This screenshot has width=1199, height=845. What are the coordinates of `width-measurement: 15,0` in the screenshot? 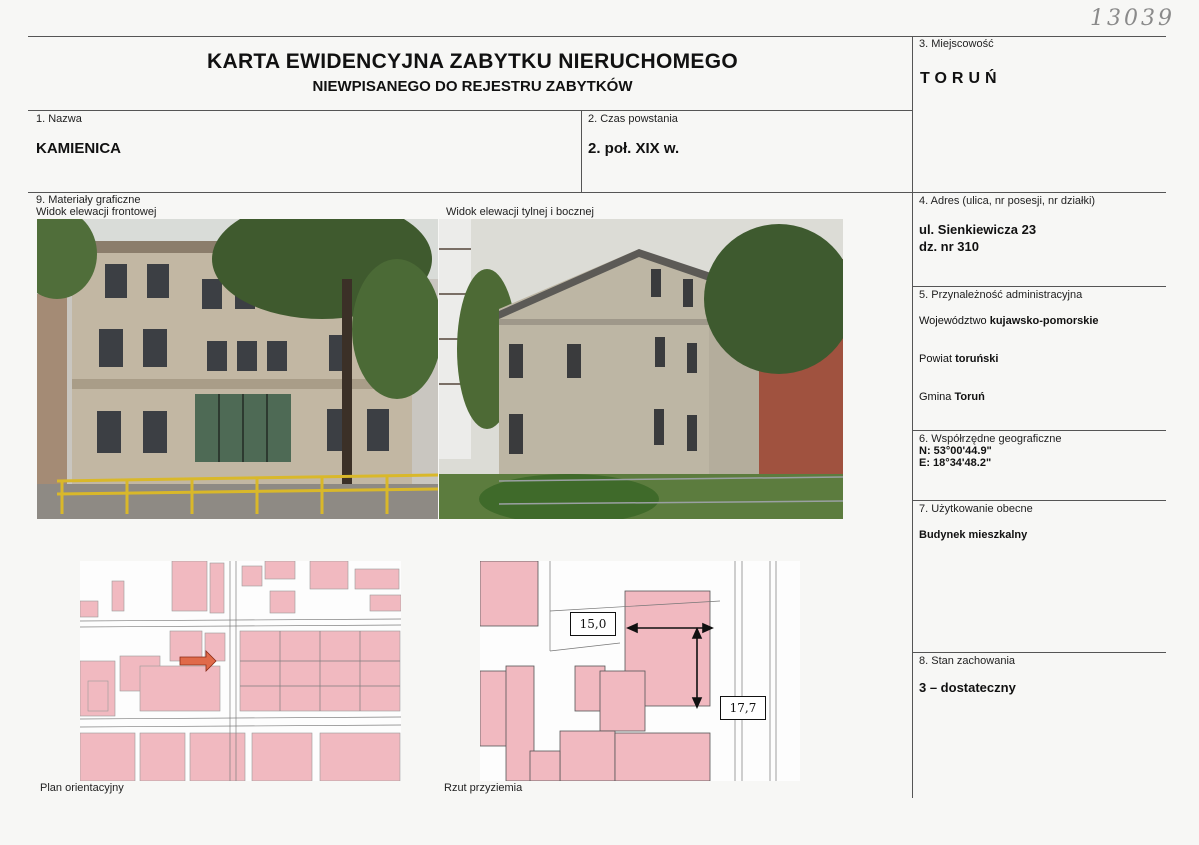 It's located at (593, 624).